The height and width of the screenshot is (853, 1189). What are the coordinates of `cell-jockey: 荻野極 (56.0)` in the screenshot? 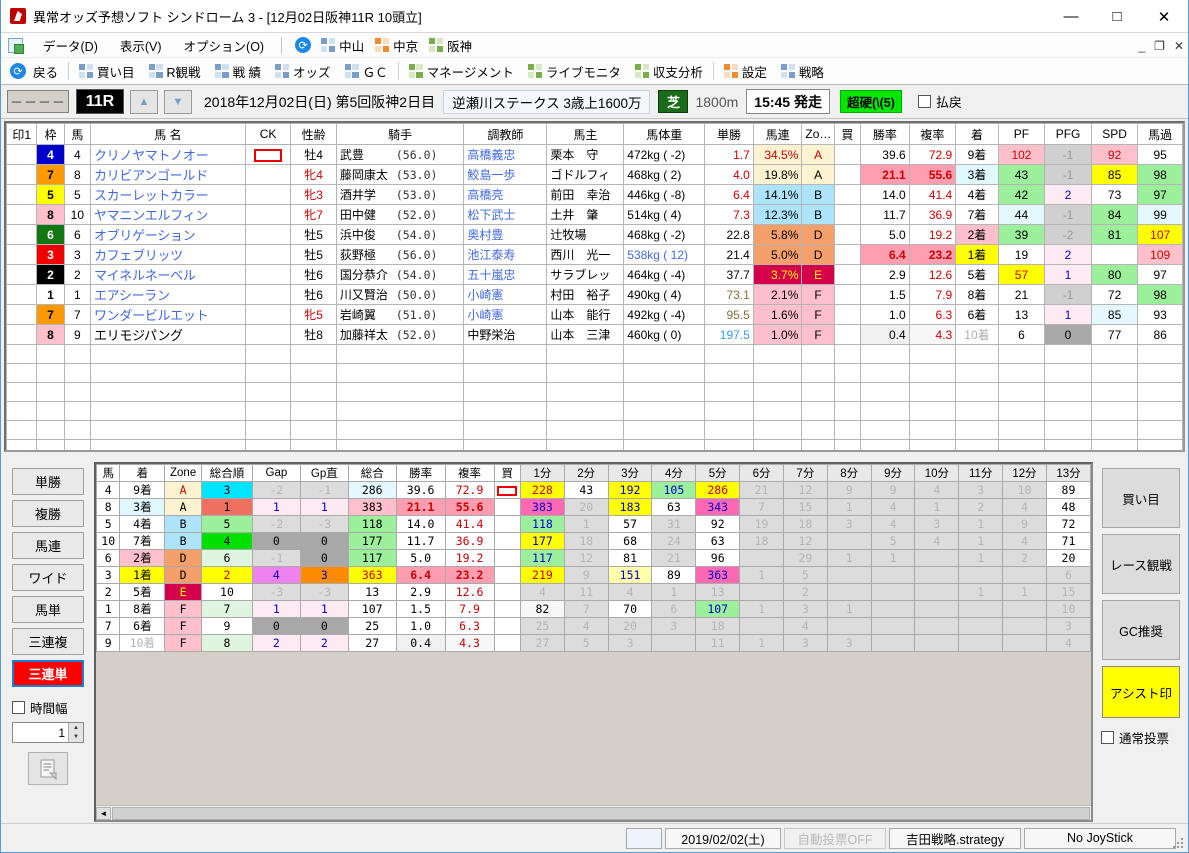 It's located at (400, 254).